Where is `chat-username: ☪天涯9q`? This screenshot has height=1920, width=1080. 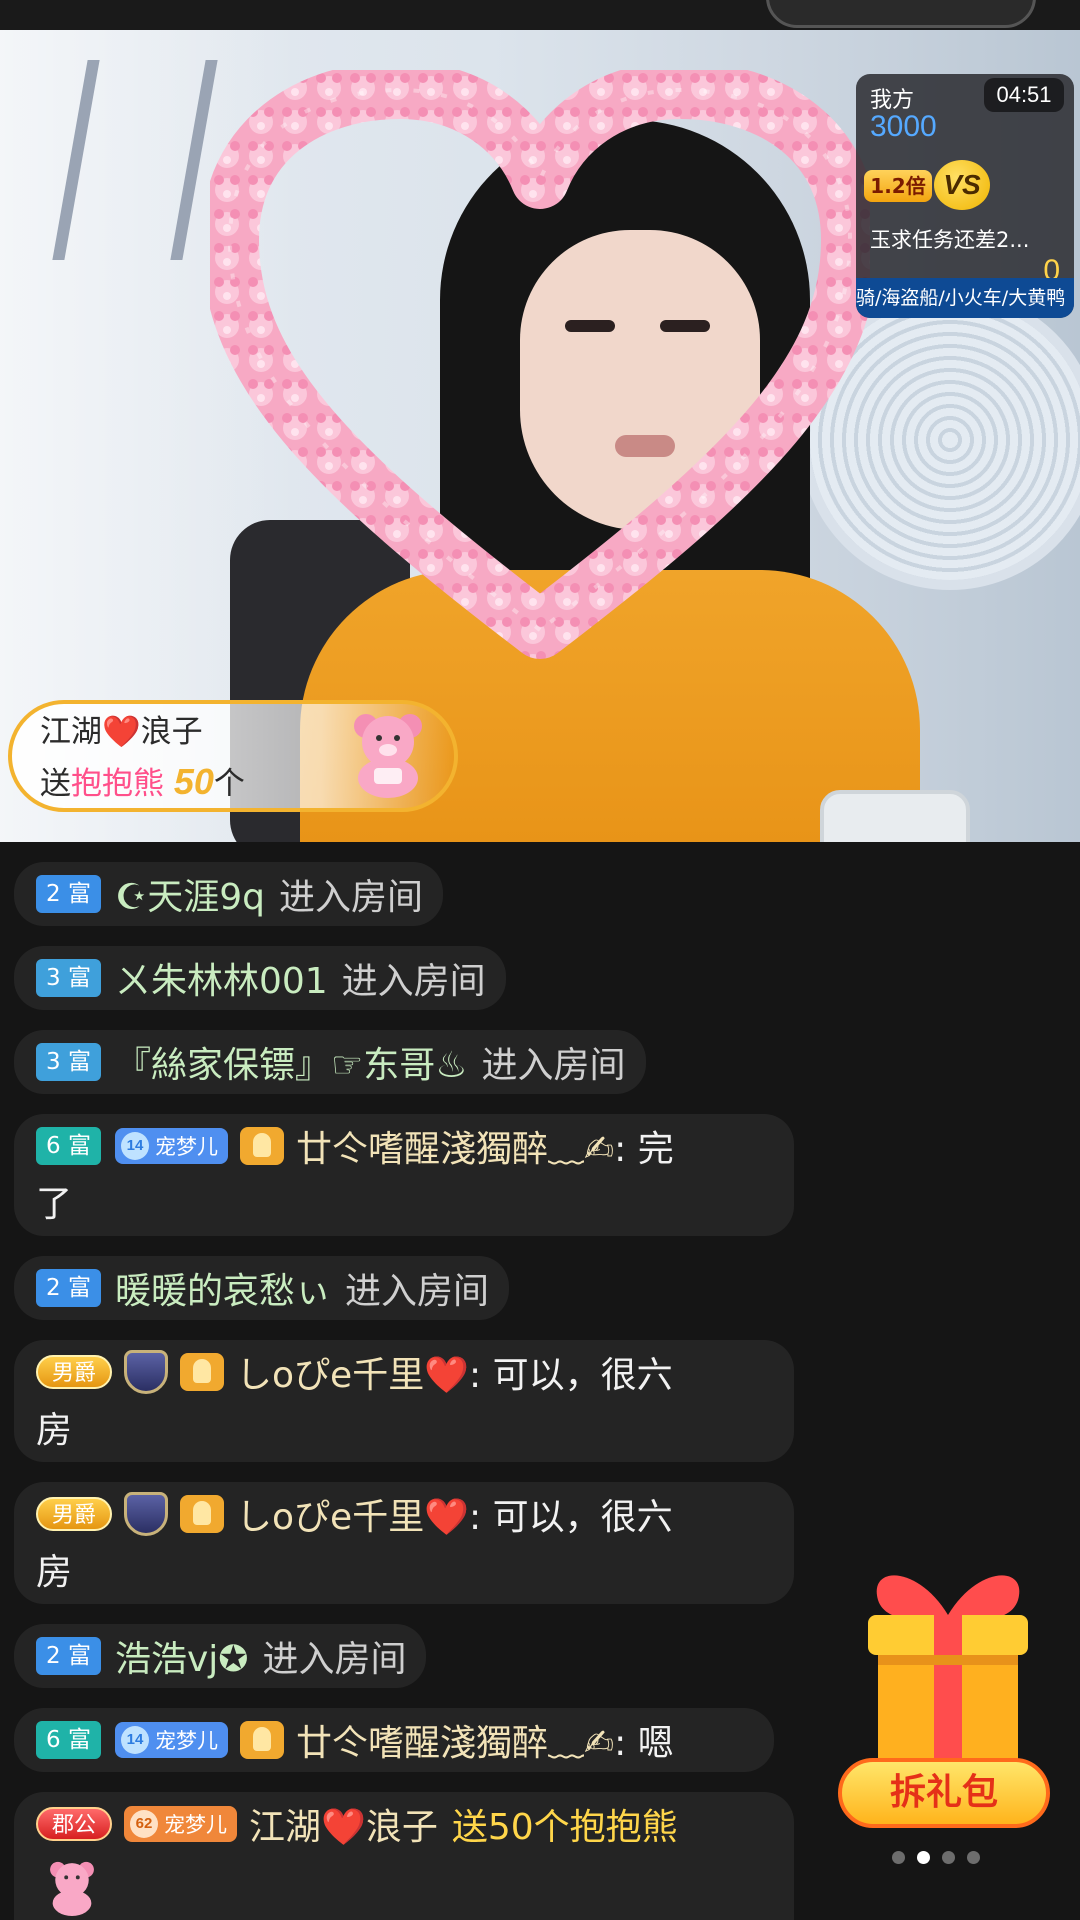 chat-username: ☪天涯9q is located at coordinates (190, 894).